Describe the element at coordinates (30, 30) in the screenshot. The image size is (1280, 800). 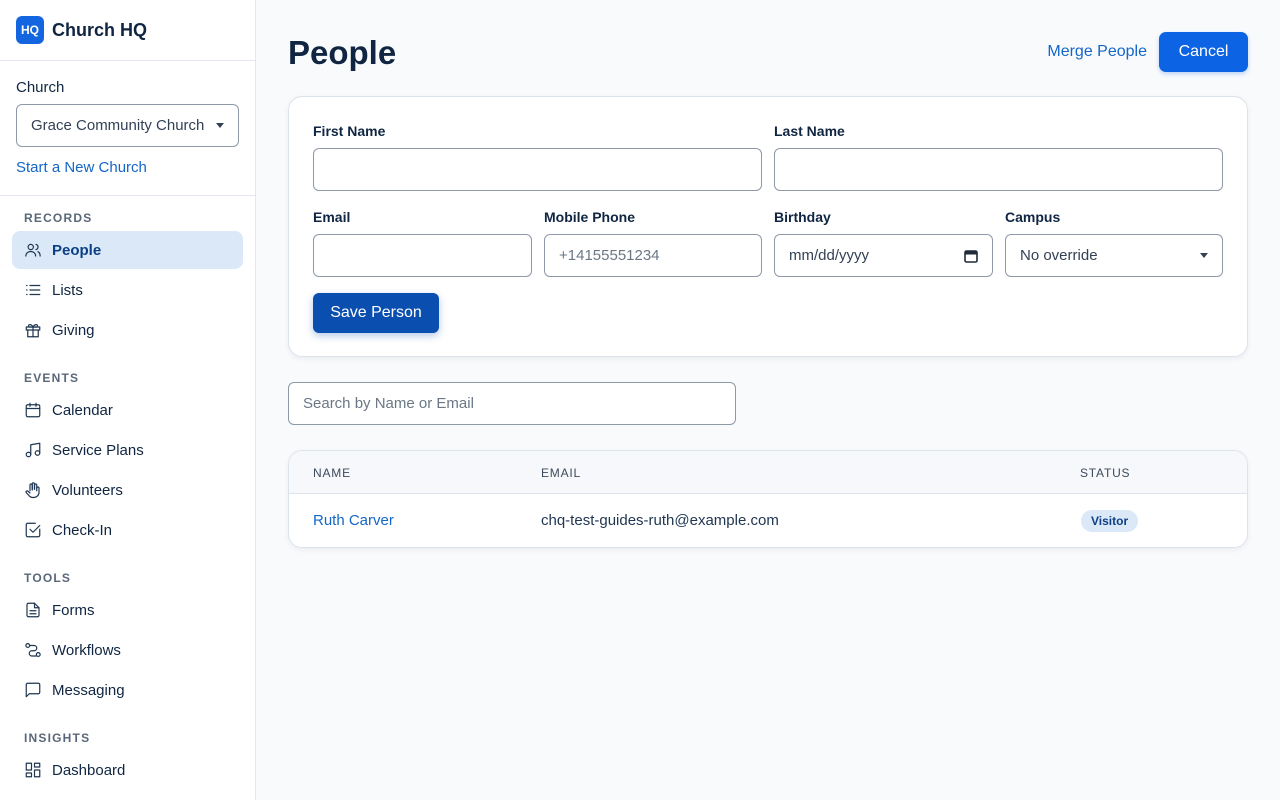
I see `brand-logo: HQ` at that location.